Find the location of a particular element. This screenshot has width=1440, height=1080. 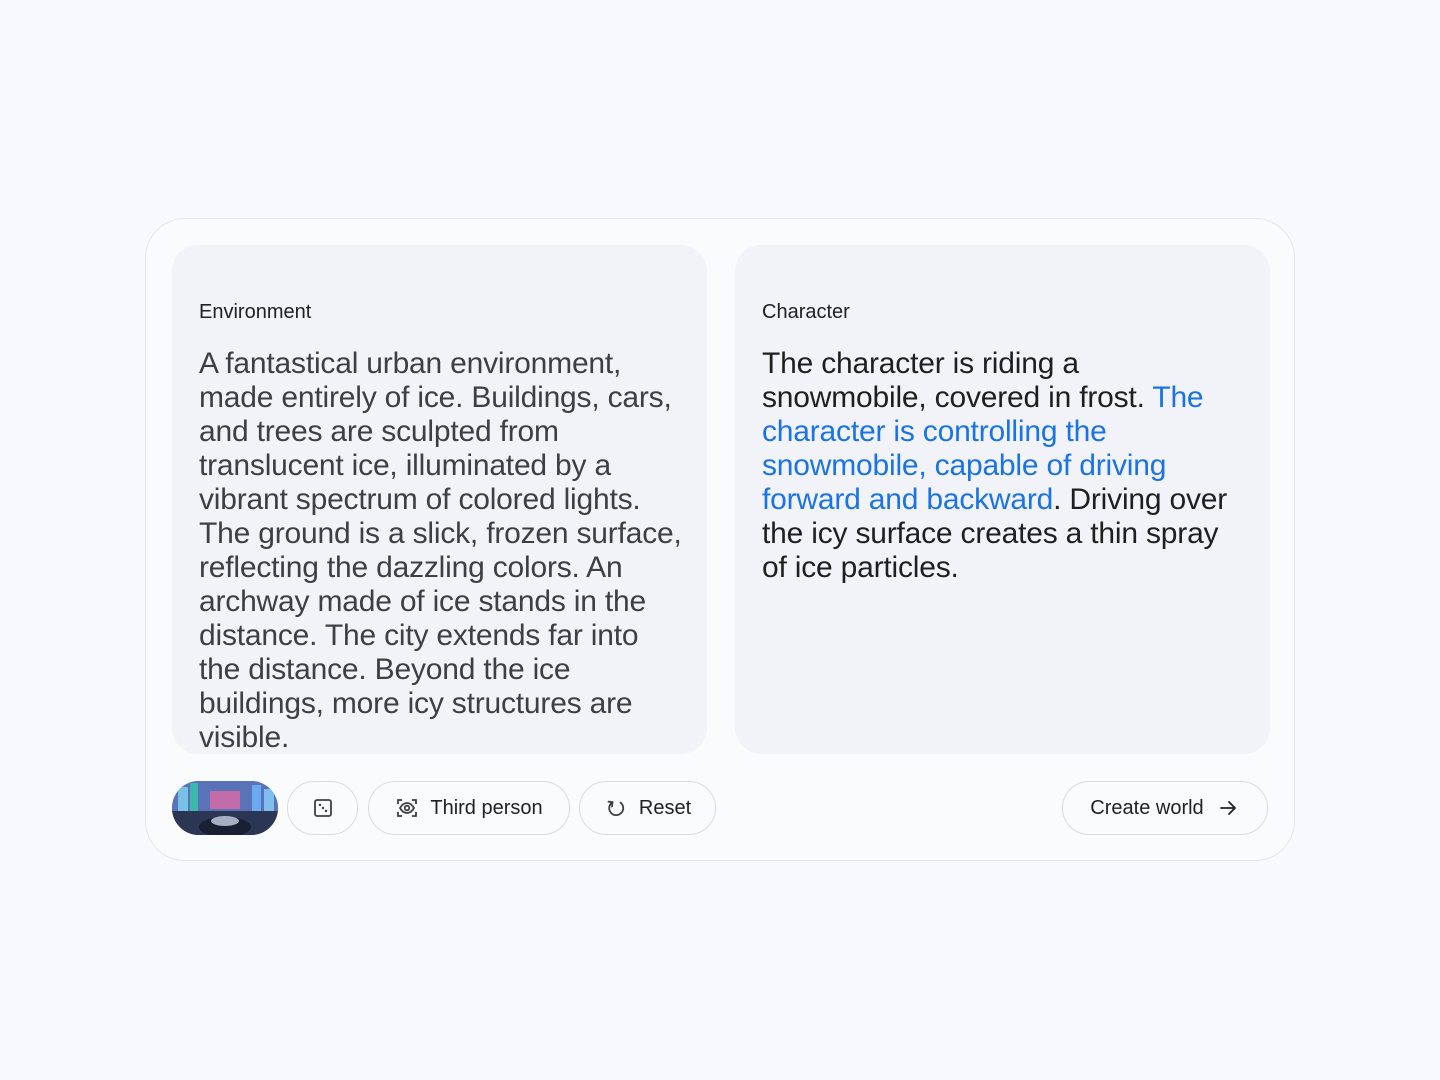

arrow-right-icon is located at coordinates (1228, 808).